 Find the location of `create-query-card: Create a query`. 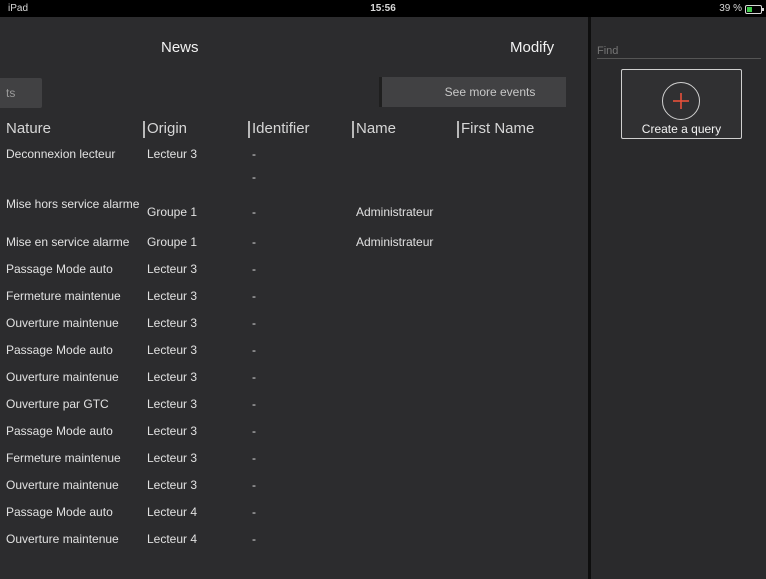

create-query-card: Create a query is located at coordinates (681, 104).